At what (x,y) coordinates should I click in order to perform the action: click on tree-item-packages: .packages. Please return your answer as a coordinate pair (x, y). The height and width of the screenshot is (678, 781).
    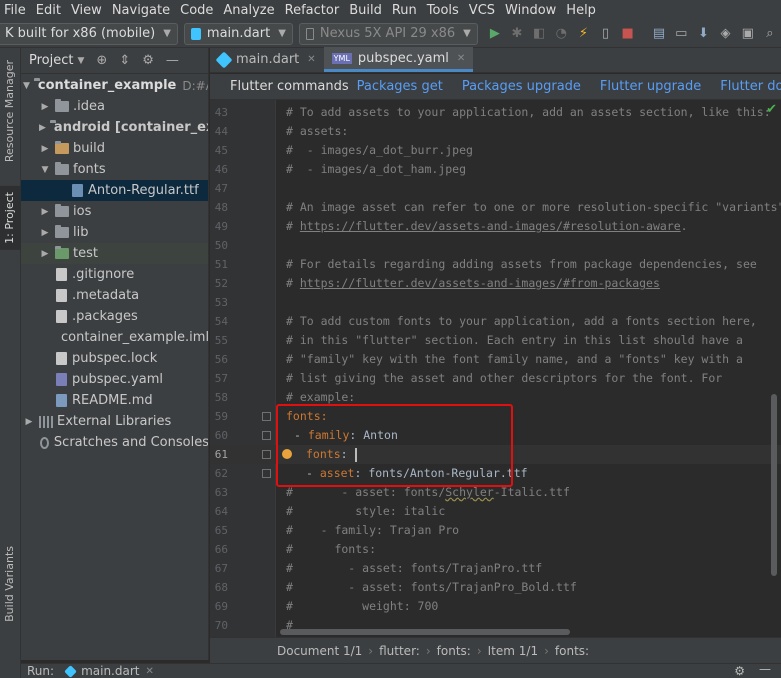
    Looking at the image, I should click on (114, 316).